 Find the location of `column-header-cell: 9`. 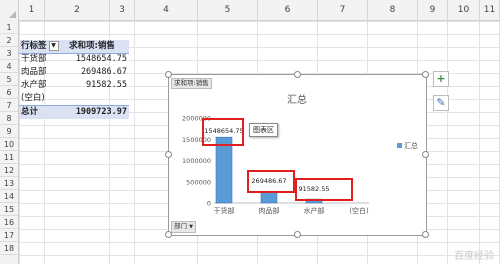

column-header-cell: 9 is located at coordinates (433, 10).